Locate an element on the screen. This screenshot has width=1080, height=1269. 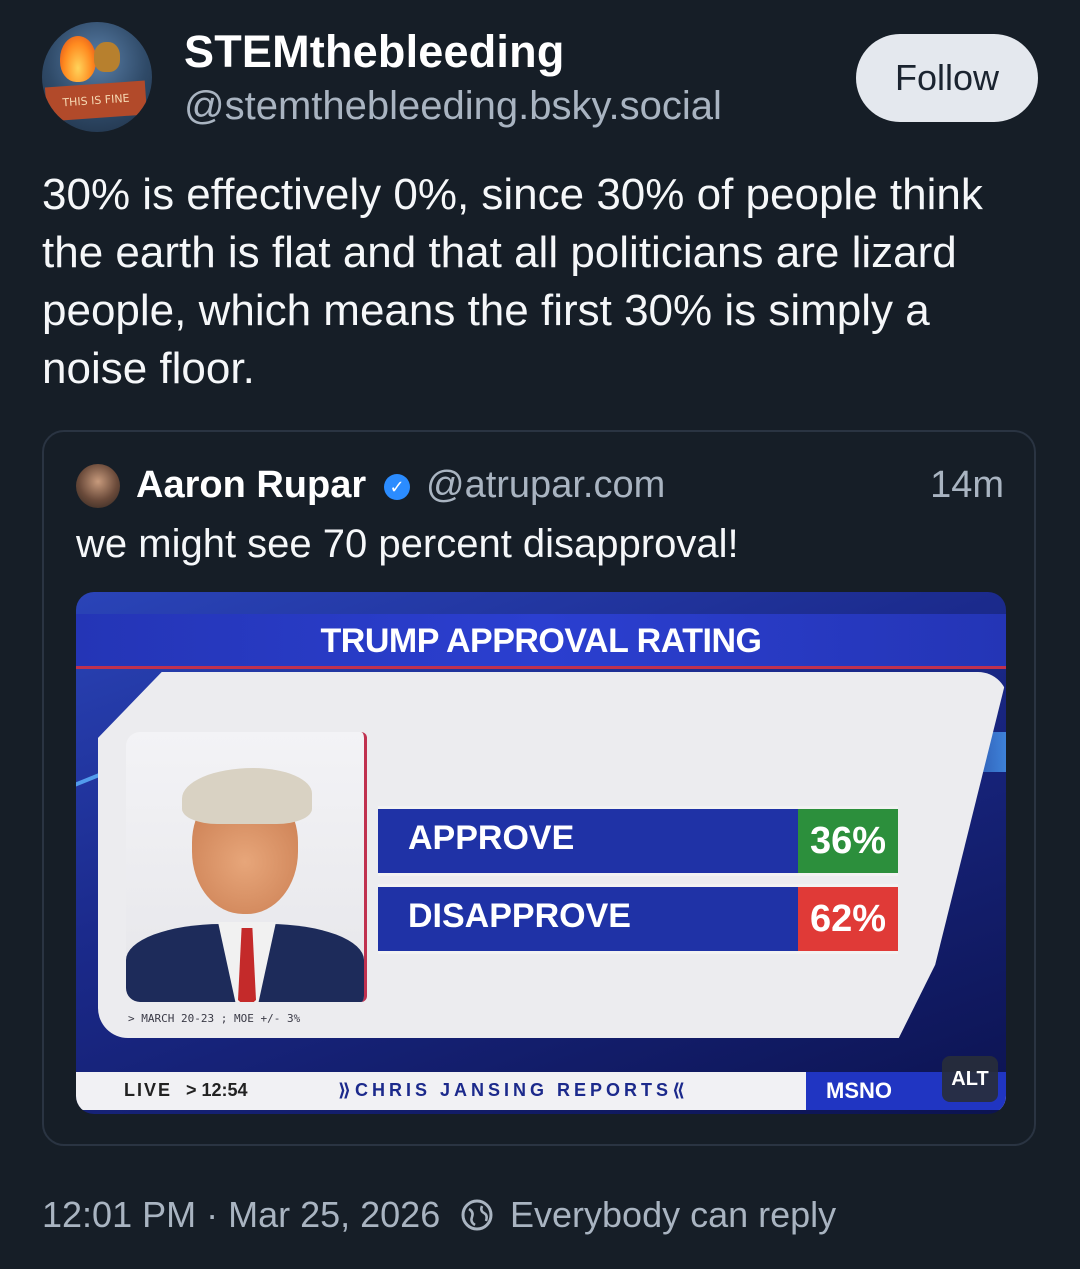
ticker-clock: > 12:54 is located at coordinates (217, 1090).